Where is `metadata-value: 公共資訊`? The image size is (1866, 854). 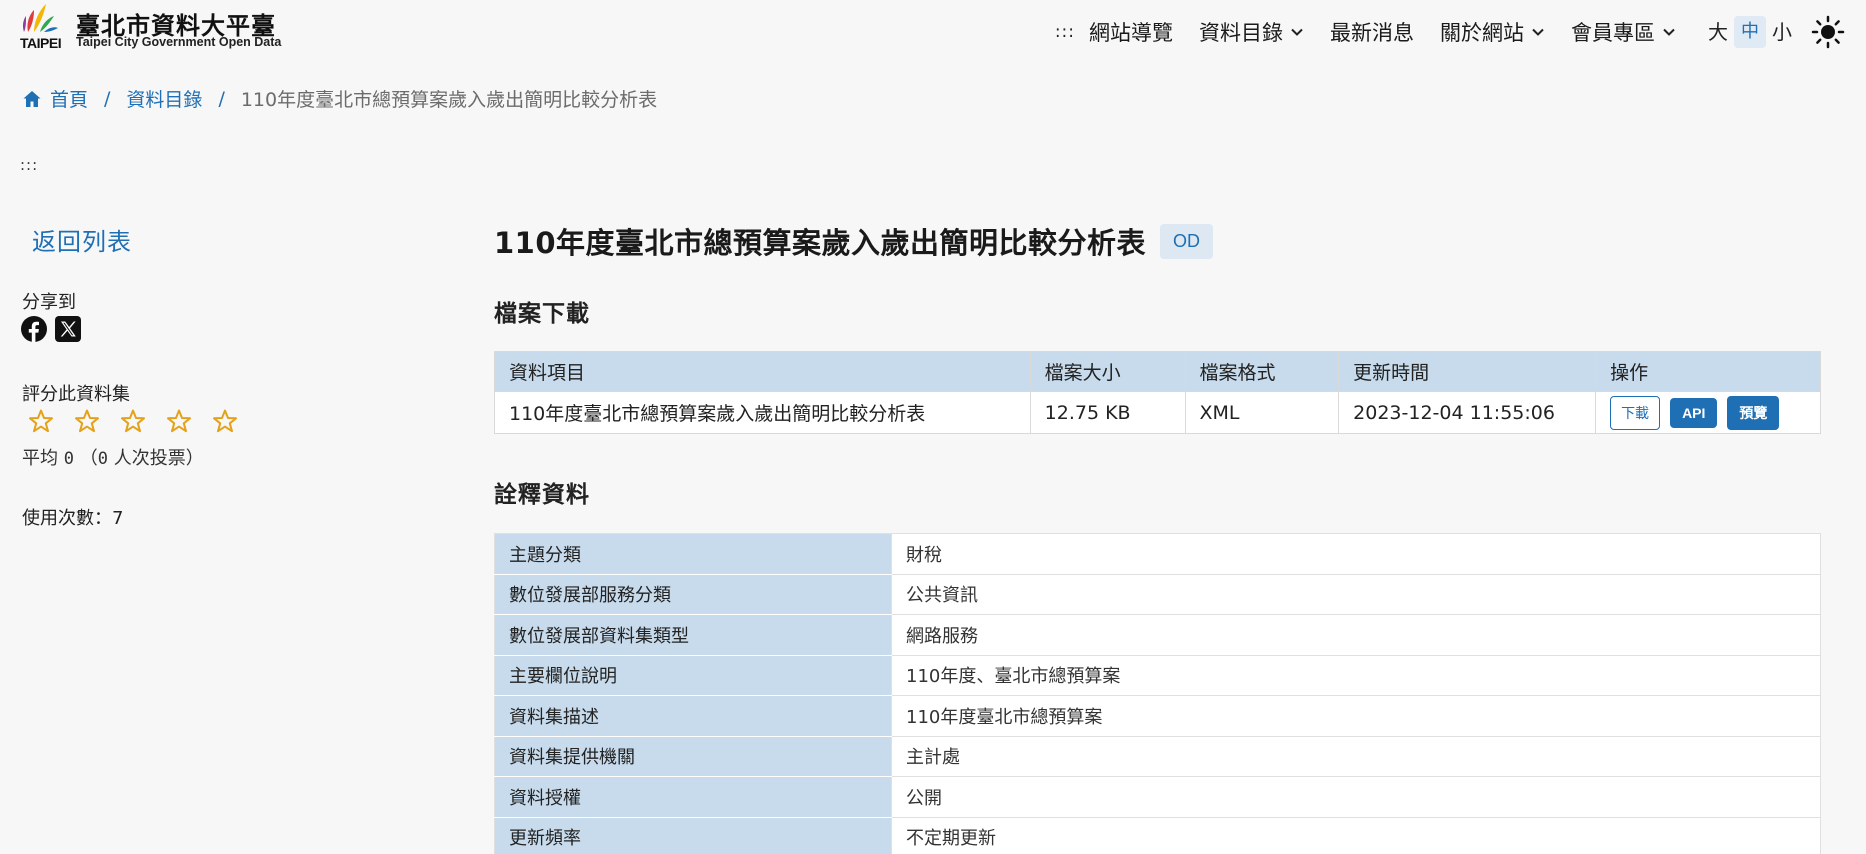 metadata-value: 公共資訊 is located at coordinates (1356, 594).